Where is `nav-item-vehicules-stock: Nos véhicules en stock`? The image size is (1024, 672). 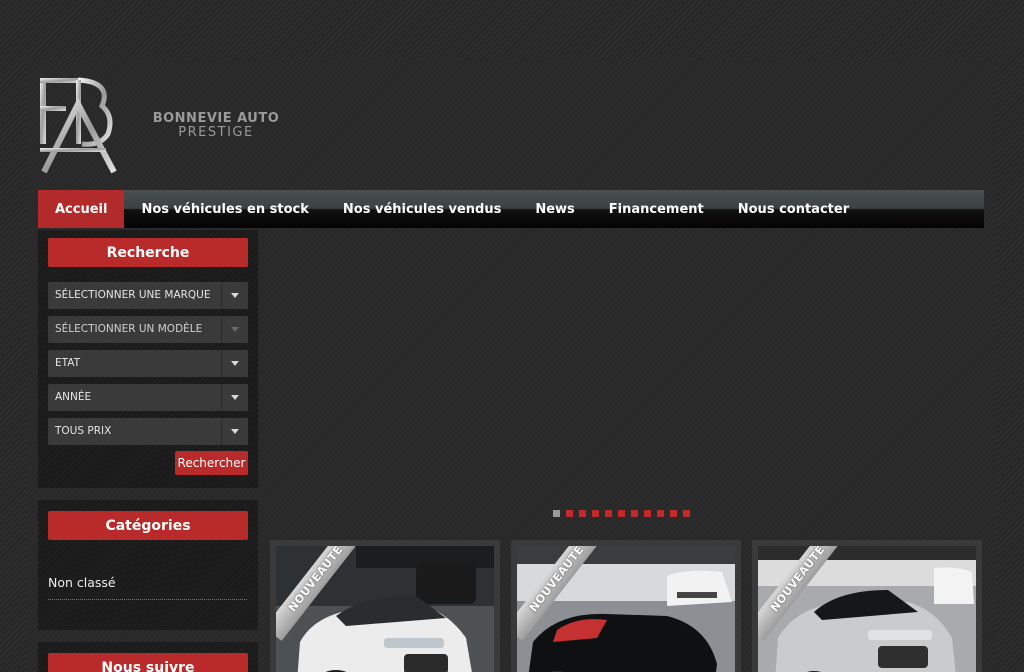 nav-item-vehicules-stock: Nos véhicules en stock is located at coordinates (224, 209).